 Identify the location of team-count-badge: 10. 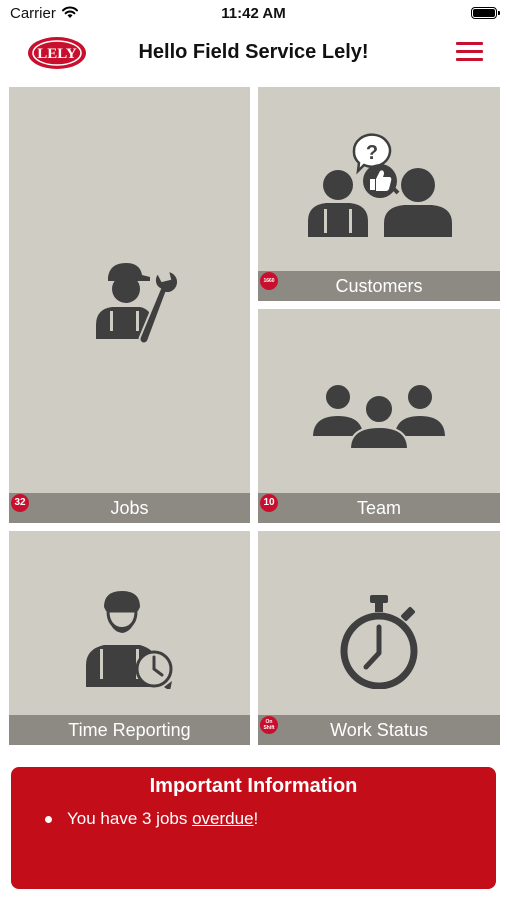
(269, 503).